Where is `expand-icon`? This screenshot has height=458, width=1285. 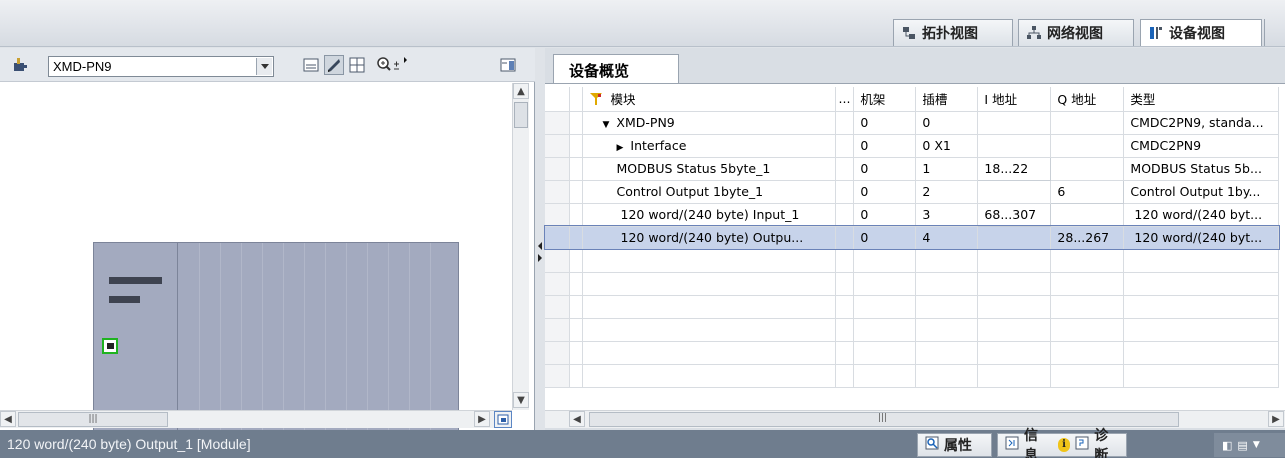
expand-icon is located at coordinates (624, 145).